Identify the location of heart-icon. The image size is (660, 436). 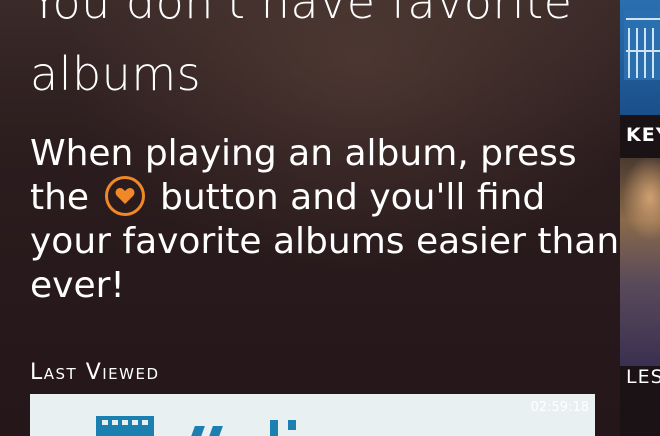
(124, 196).